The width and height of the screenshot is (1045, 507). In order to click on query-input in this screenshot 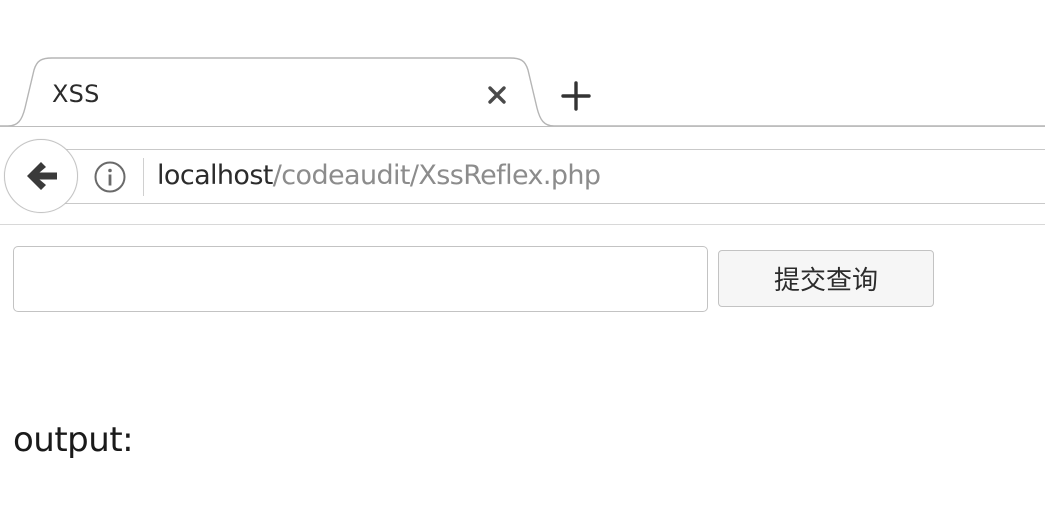, I will do `click(360, 279)`.